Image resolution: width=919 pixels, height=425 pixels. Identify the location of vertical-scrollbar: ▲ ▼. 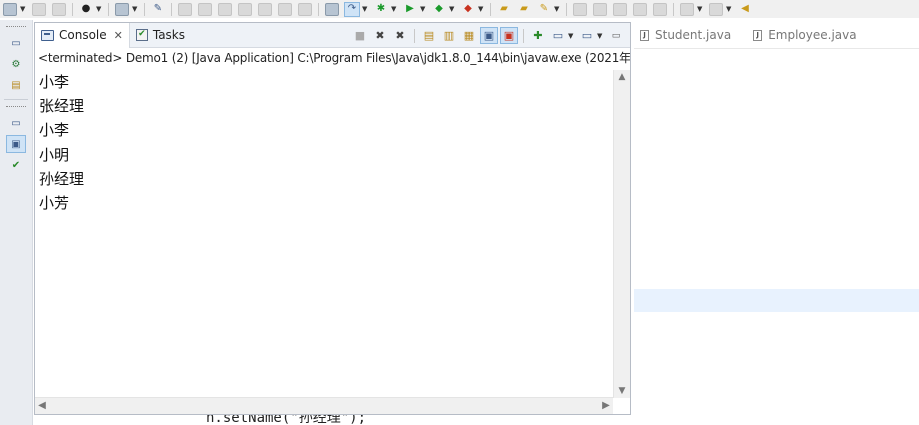
(621, 234).